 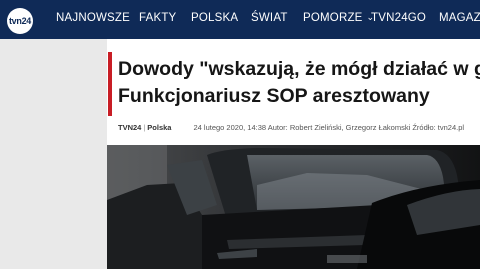 I want to click on nav-item-magazyn: MAGAZY, so click(x=459, y=18).